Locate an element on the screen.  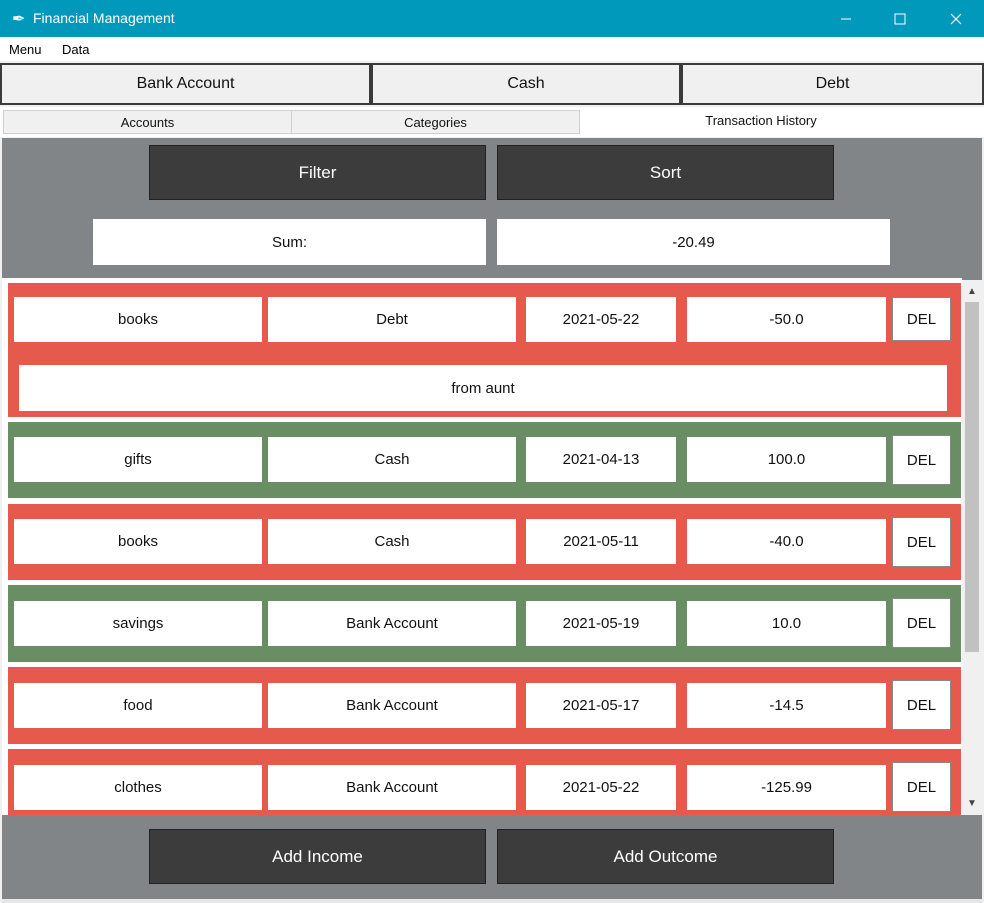
amount-cell: -40.0 is located at coordinates (786, 541).